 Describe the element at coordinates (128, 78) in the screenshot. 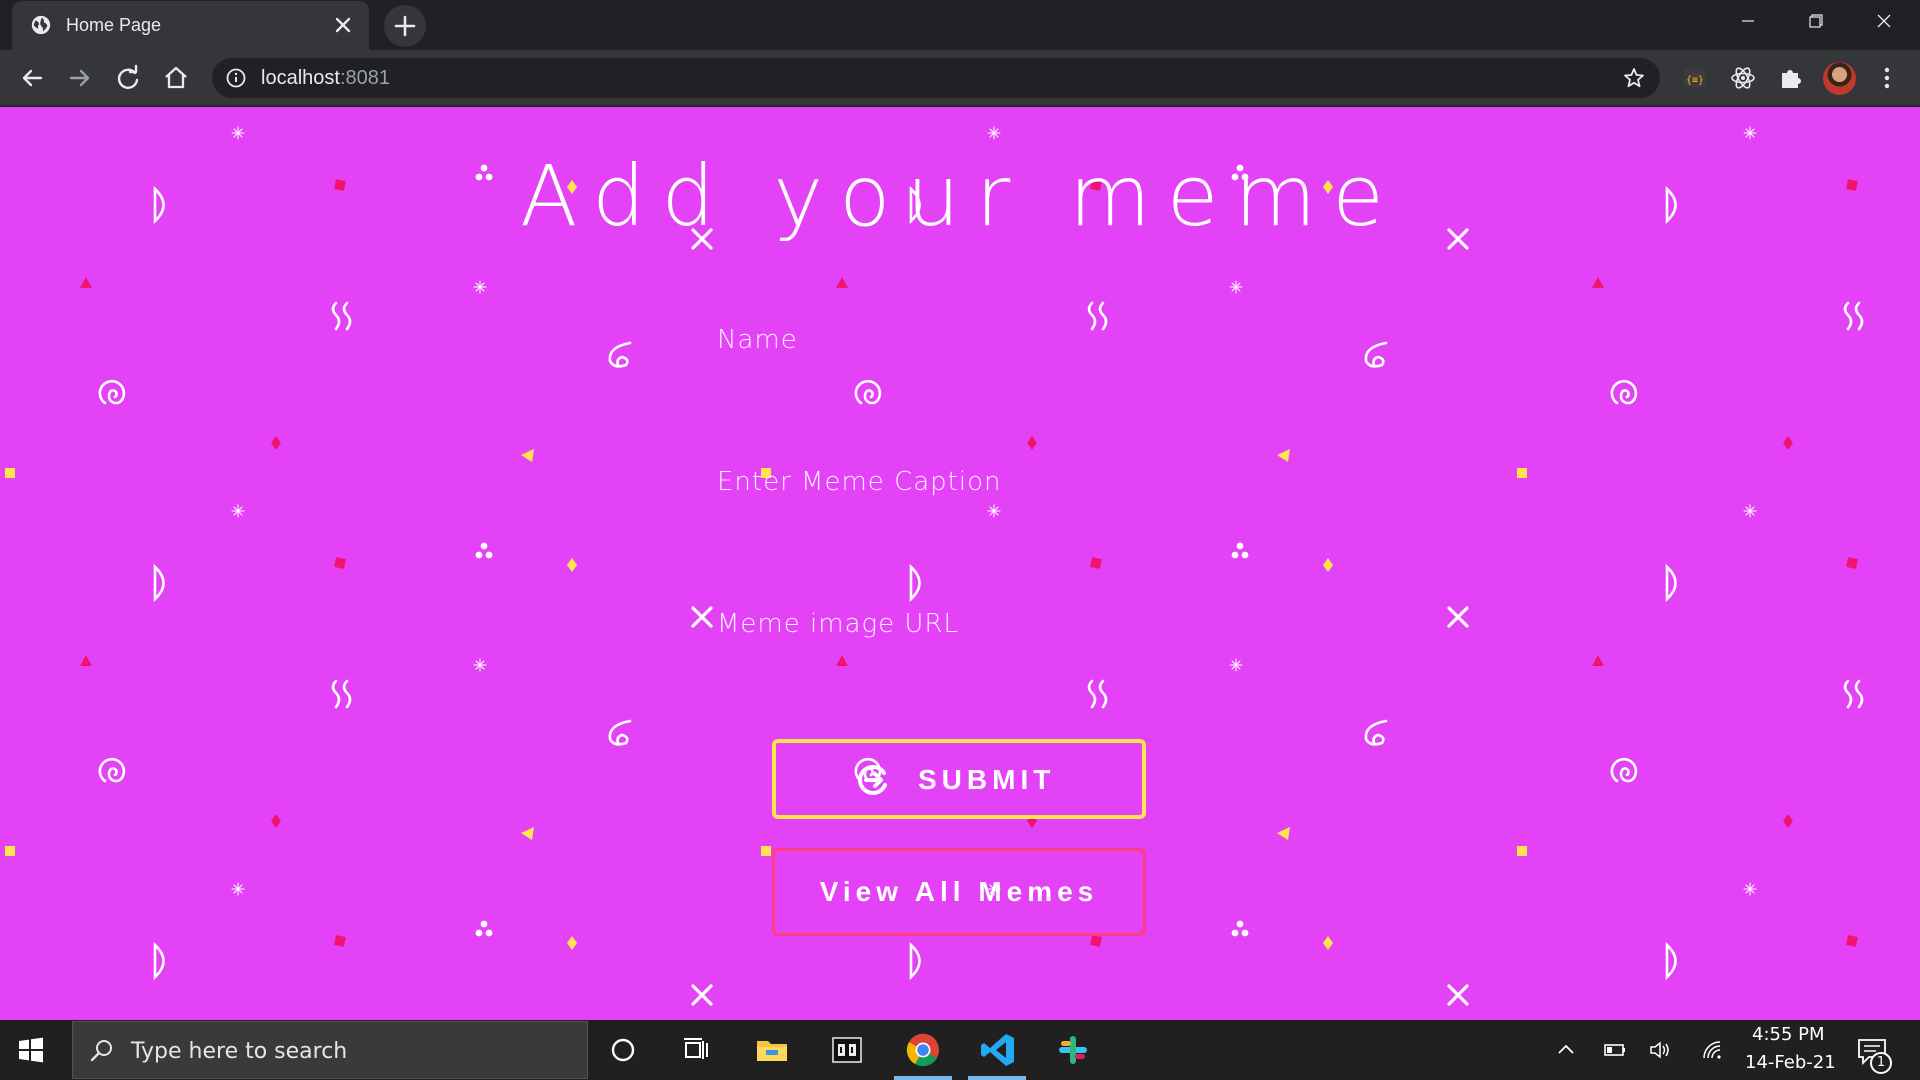

I see `reload-icon` at that location.